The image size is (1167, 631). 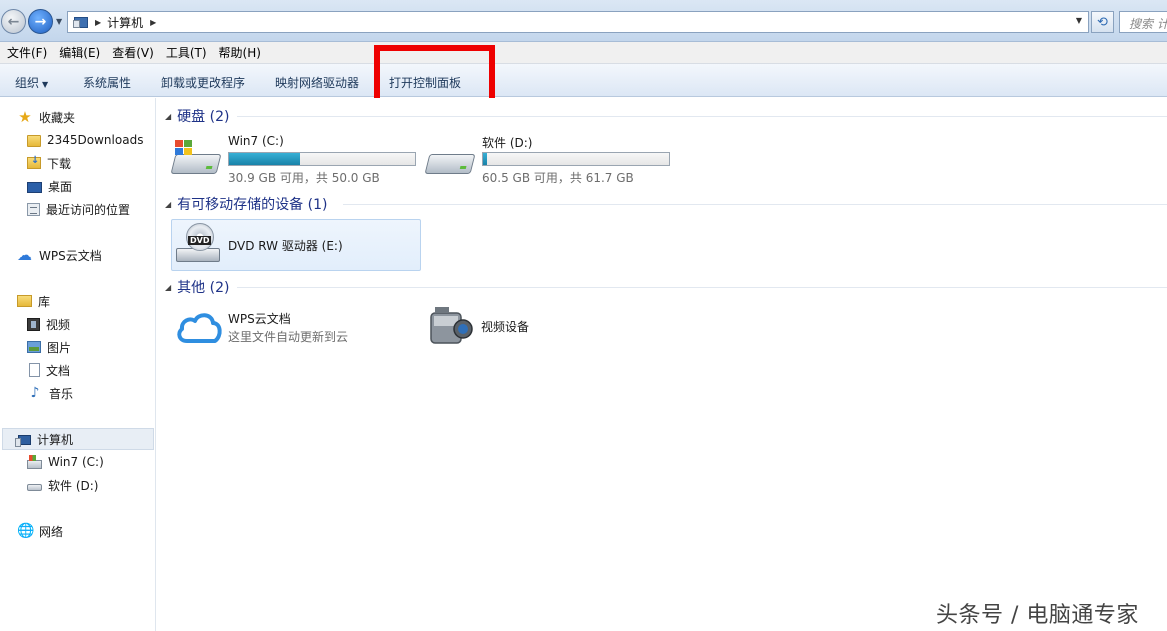 What do you see at coordinates (25, 117) in the screenshot?
I see `star-icon: ★` at bounding box center [25, 117].